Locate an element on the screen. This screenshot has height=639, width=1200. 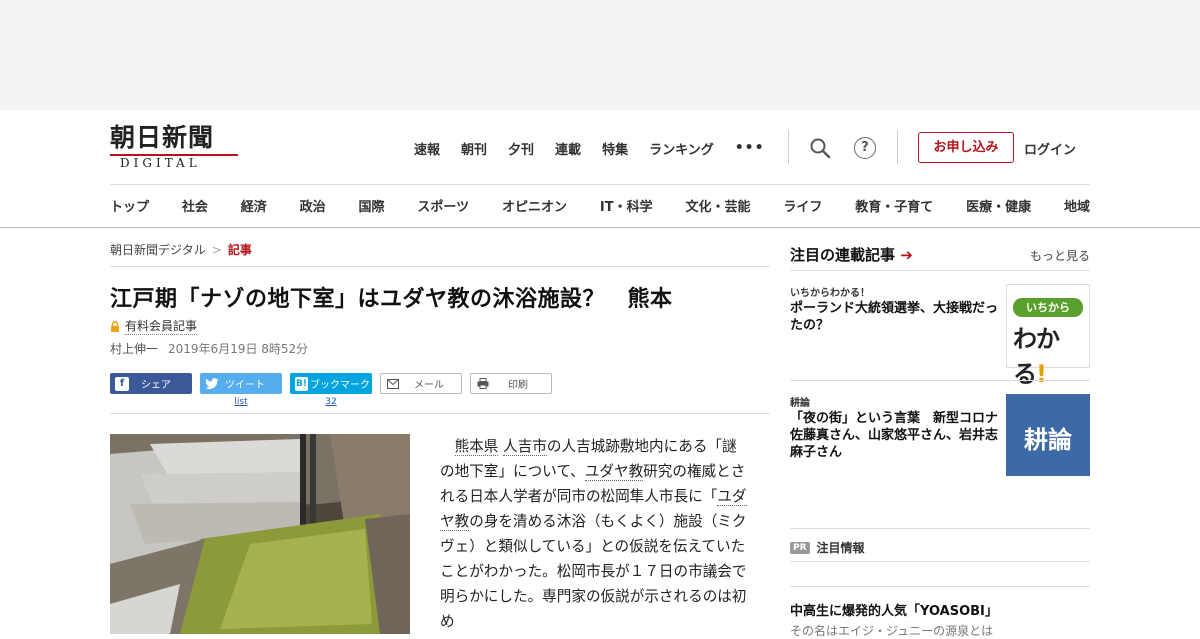
arrow-right-icon: ➔ is located at coordinates (906, 255).